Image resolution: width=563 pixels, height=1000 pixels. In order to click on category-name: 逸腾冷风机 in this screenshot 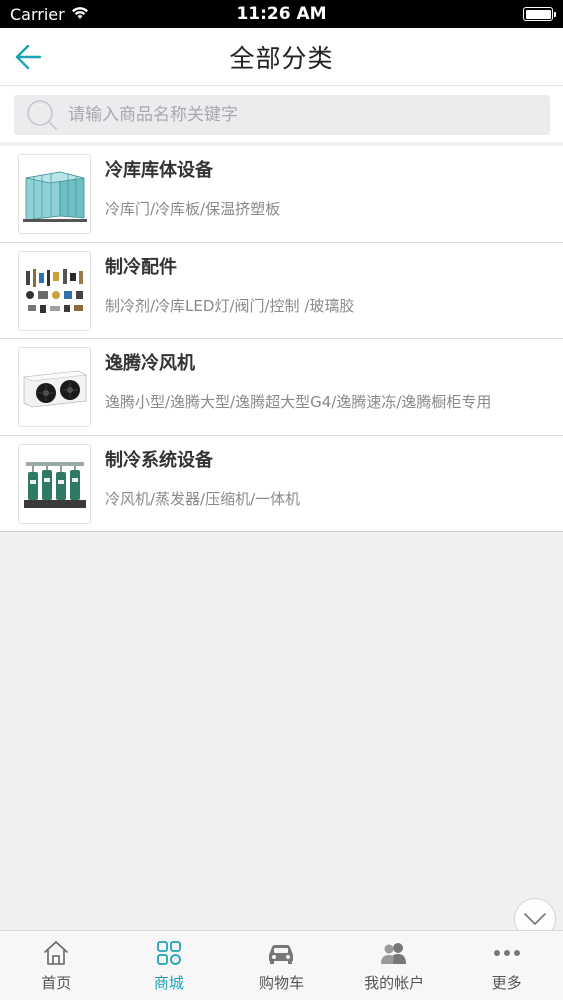, I will do `click(150, 363)`.